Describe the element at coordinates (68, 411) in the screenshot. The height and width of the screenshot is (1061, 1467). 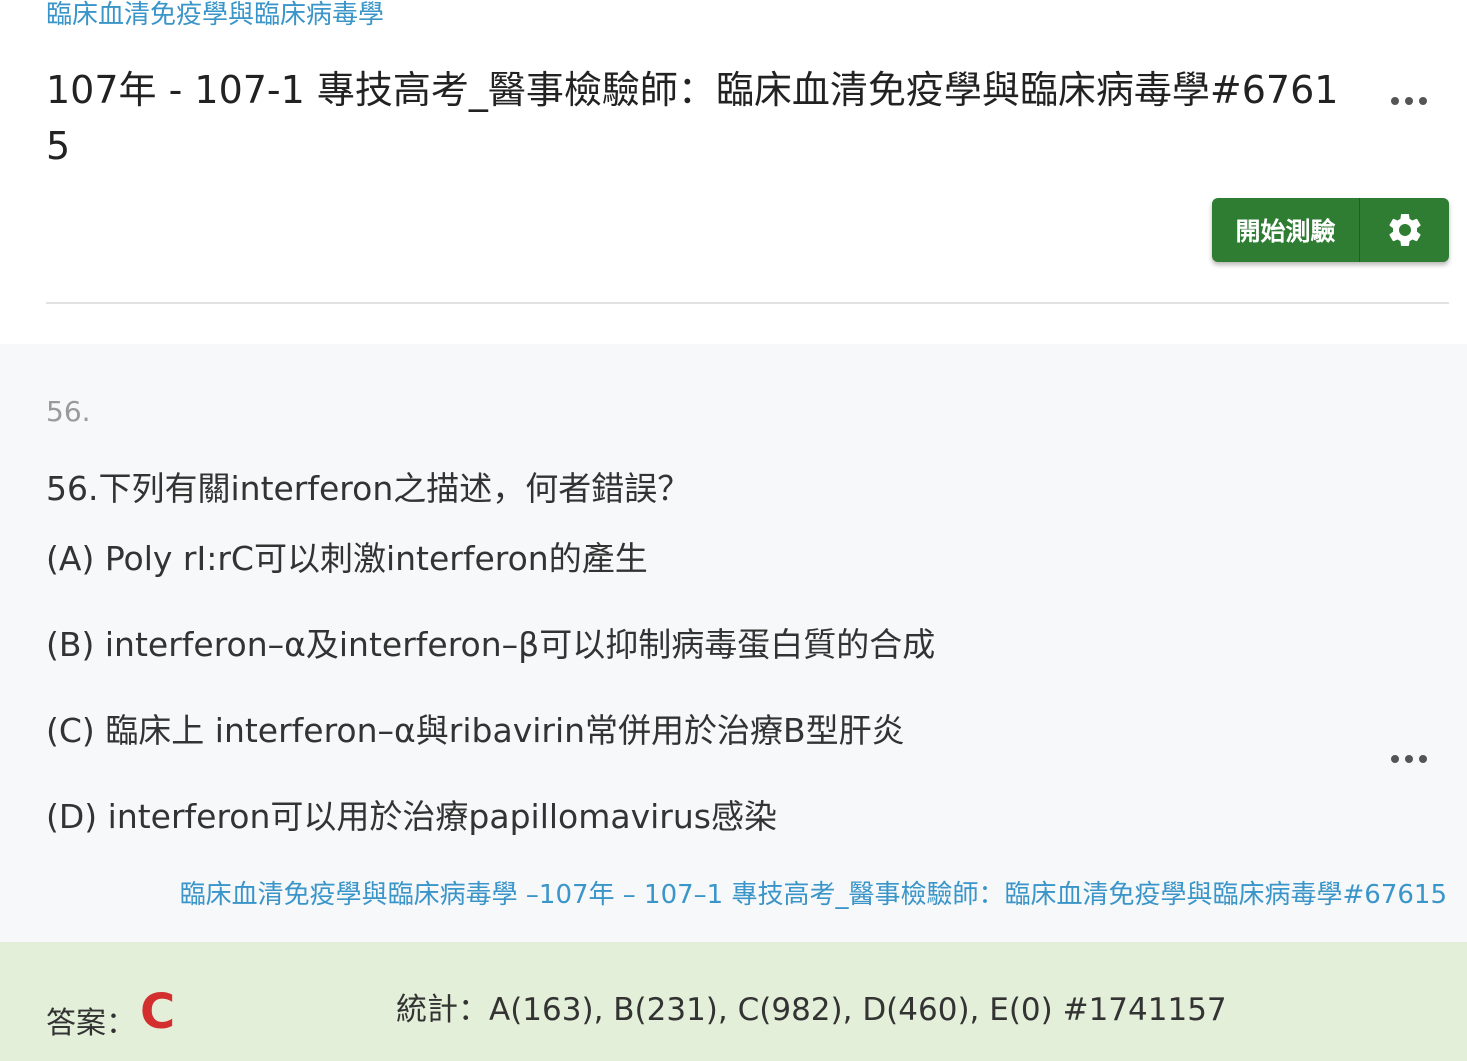
I see `question-number: 56.` at that location.